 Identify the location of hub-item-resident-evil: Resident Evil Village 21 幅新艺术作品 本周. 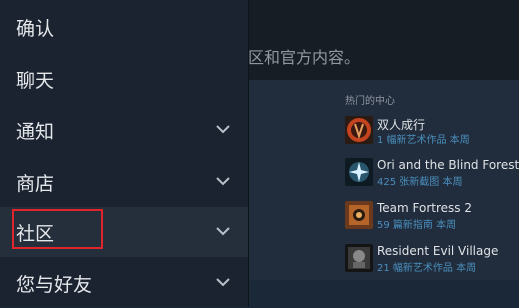
(432, 259).